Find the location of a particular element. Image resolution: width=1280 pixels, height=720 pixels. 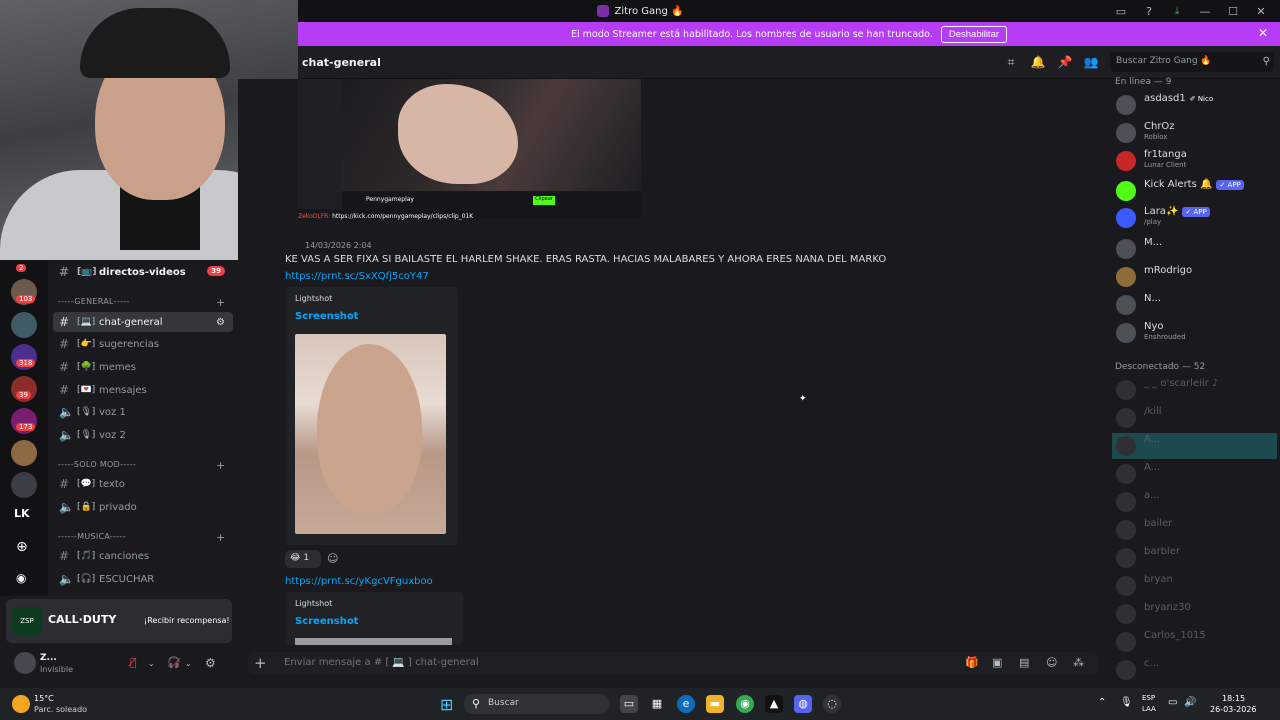

add-reaction-icon: ☺ is located at coordinates (332, 558).